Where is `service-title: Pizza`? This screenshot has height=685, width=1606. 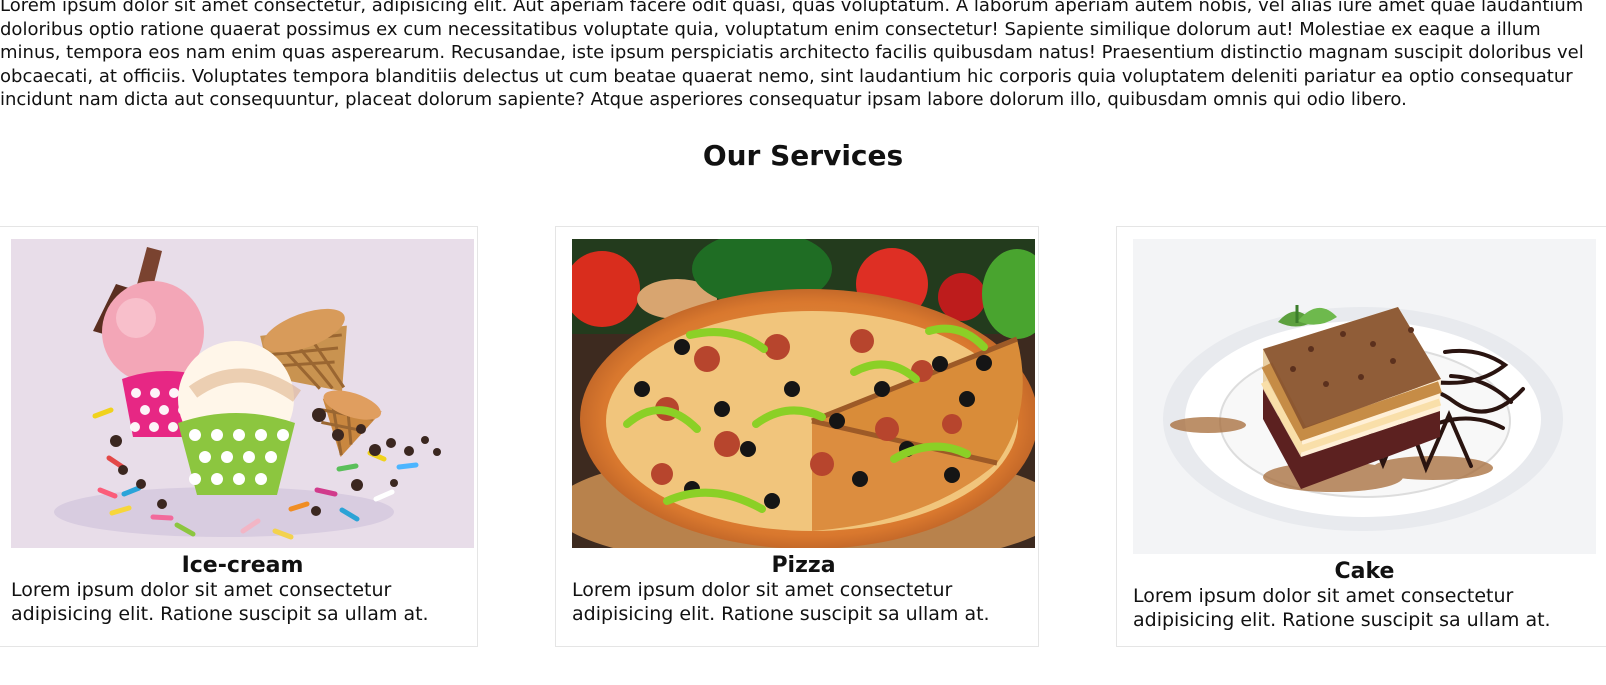
service-title: Pizza is located at coordinates (803, 565).